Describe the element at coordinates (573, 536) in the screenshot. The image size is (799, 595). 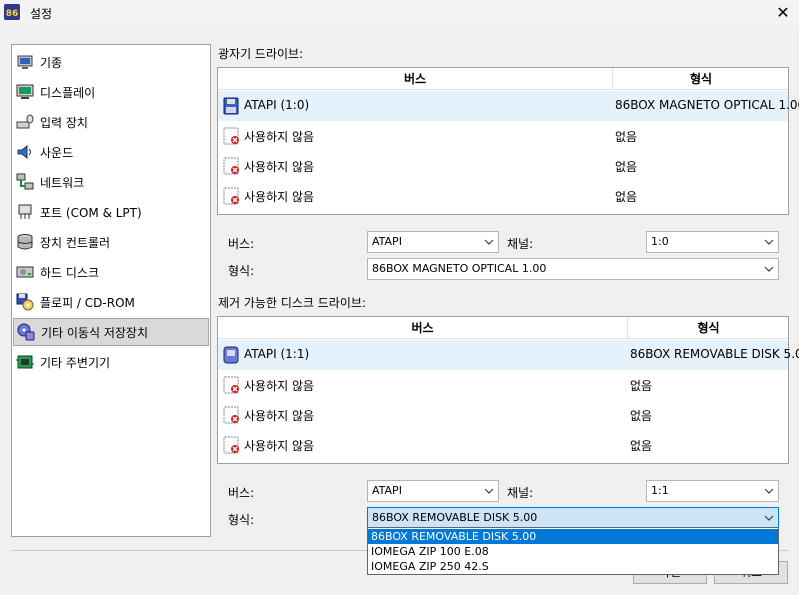
I see `dropdown-option: 86BOX REMOVABLE DISK 5.00` at that location.